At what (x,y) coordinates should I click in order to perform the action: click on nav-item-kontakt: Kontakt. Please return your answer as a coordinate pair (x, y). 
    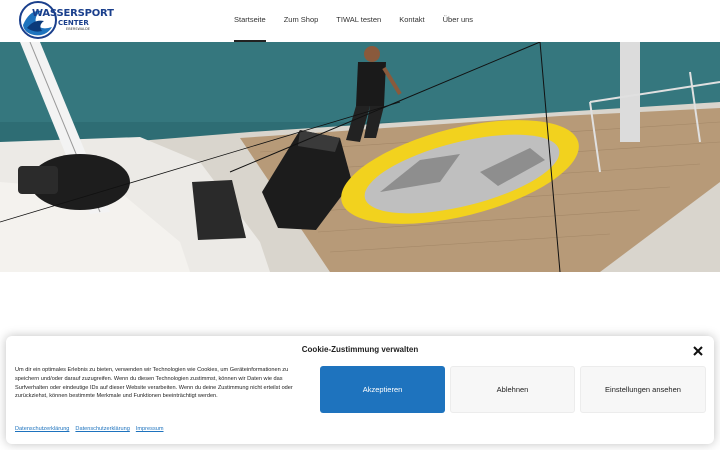
    Looking at the image, I should click on (411, 21).